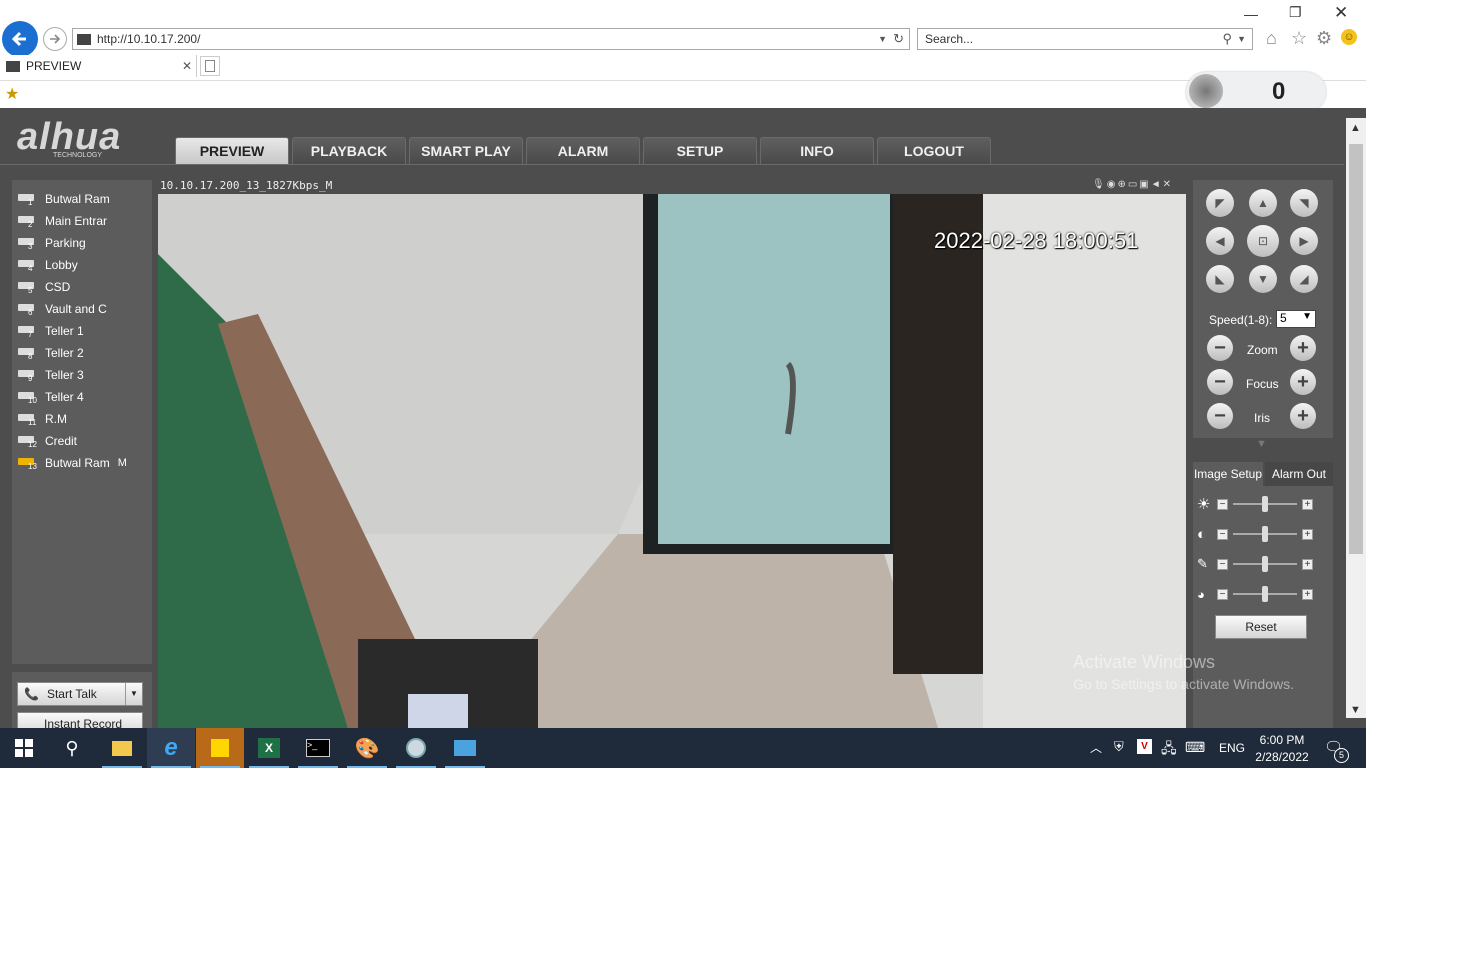 The width and height of the screenshot is (1460, 958). I want to click on saturation-track, so click(1265, 564).